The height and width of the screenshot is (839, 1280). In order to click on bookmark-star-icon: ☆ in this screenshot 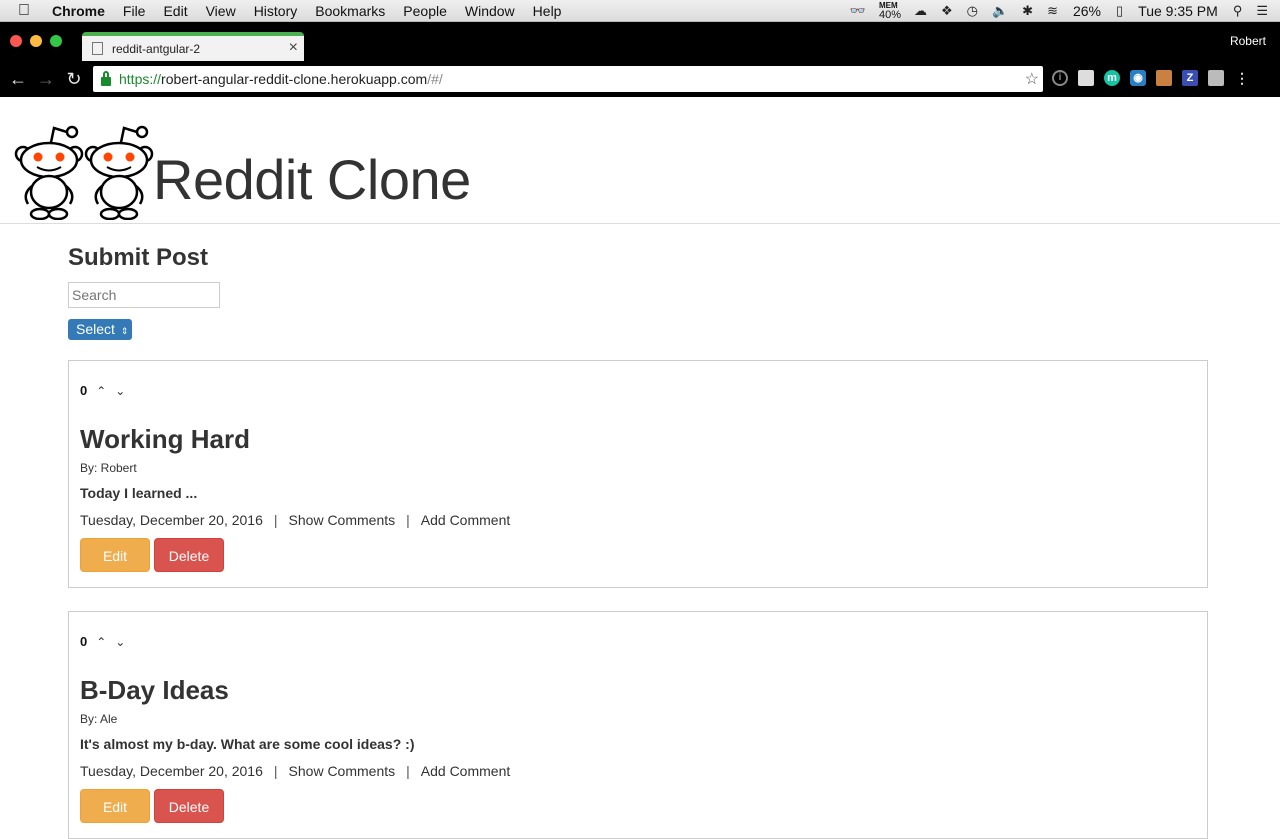, I will do `click(1032, 79)`.